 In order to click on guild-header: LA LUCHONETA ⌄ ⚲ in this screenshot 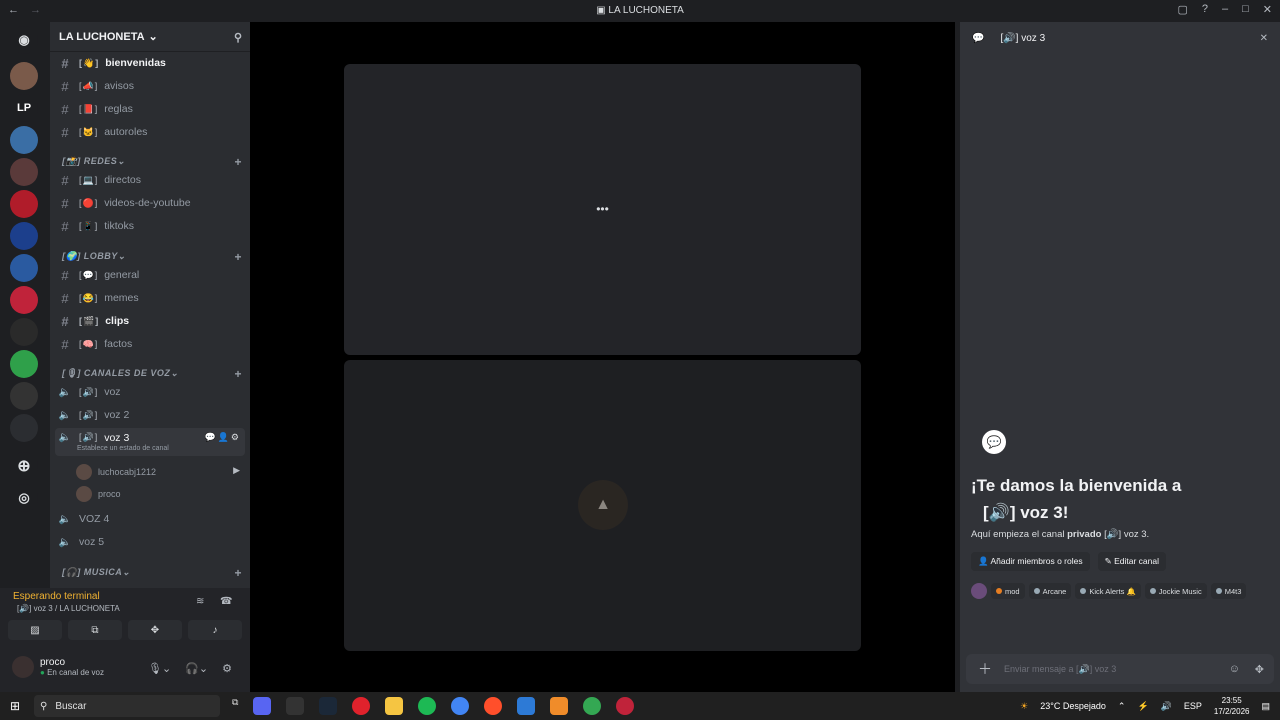, I will do `click(150, 37)`.